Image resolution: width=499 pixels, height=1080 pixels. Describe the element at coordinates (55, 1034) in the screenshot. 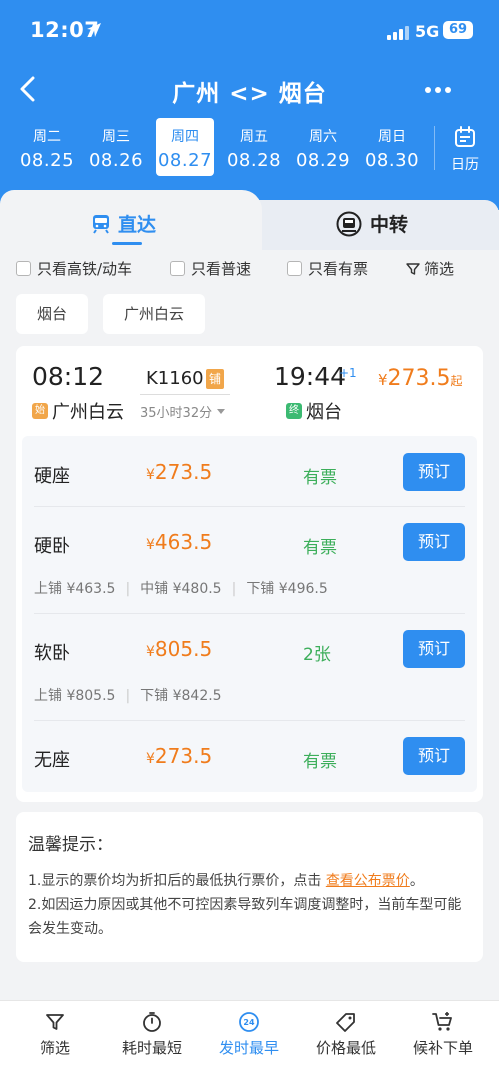

I see `sort-filter-button: 筛选` at that location.